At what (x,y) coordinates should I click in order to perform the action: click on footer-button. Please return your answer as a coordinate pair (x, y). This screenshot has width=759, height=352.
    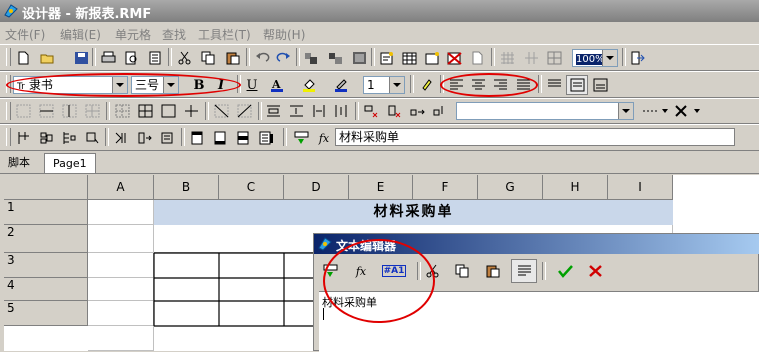
    Looking at the image, I should click on (220, 138).